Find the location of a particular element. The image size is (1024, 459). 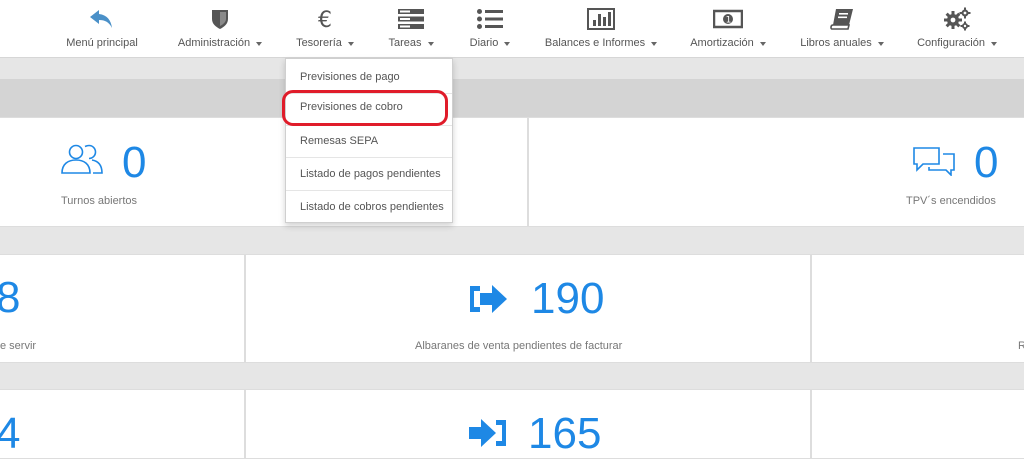

menu-item-remesas-sepa: Remesas SEPA is located at coordinates (369, 141).